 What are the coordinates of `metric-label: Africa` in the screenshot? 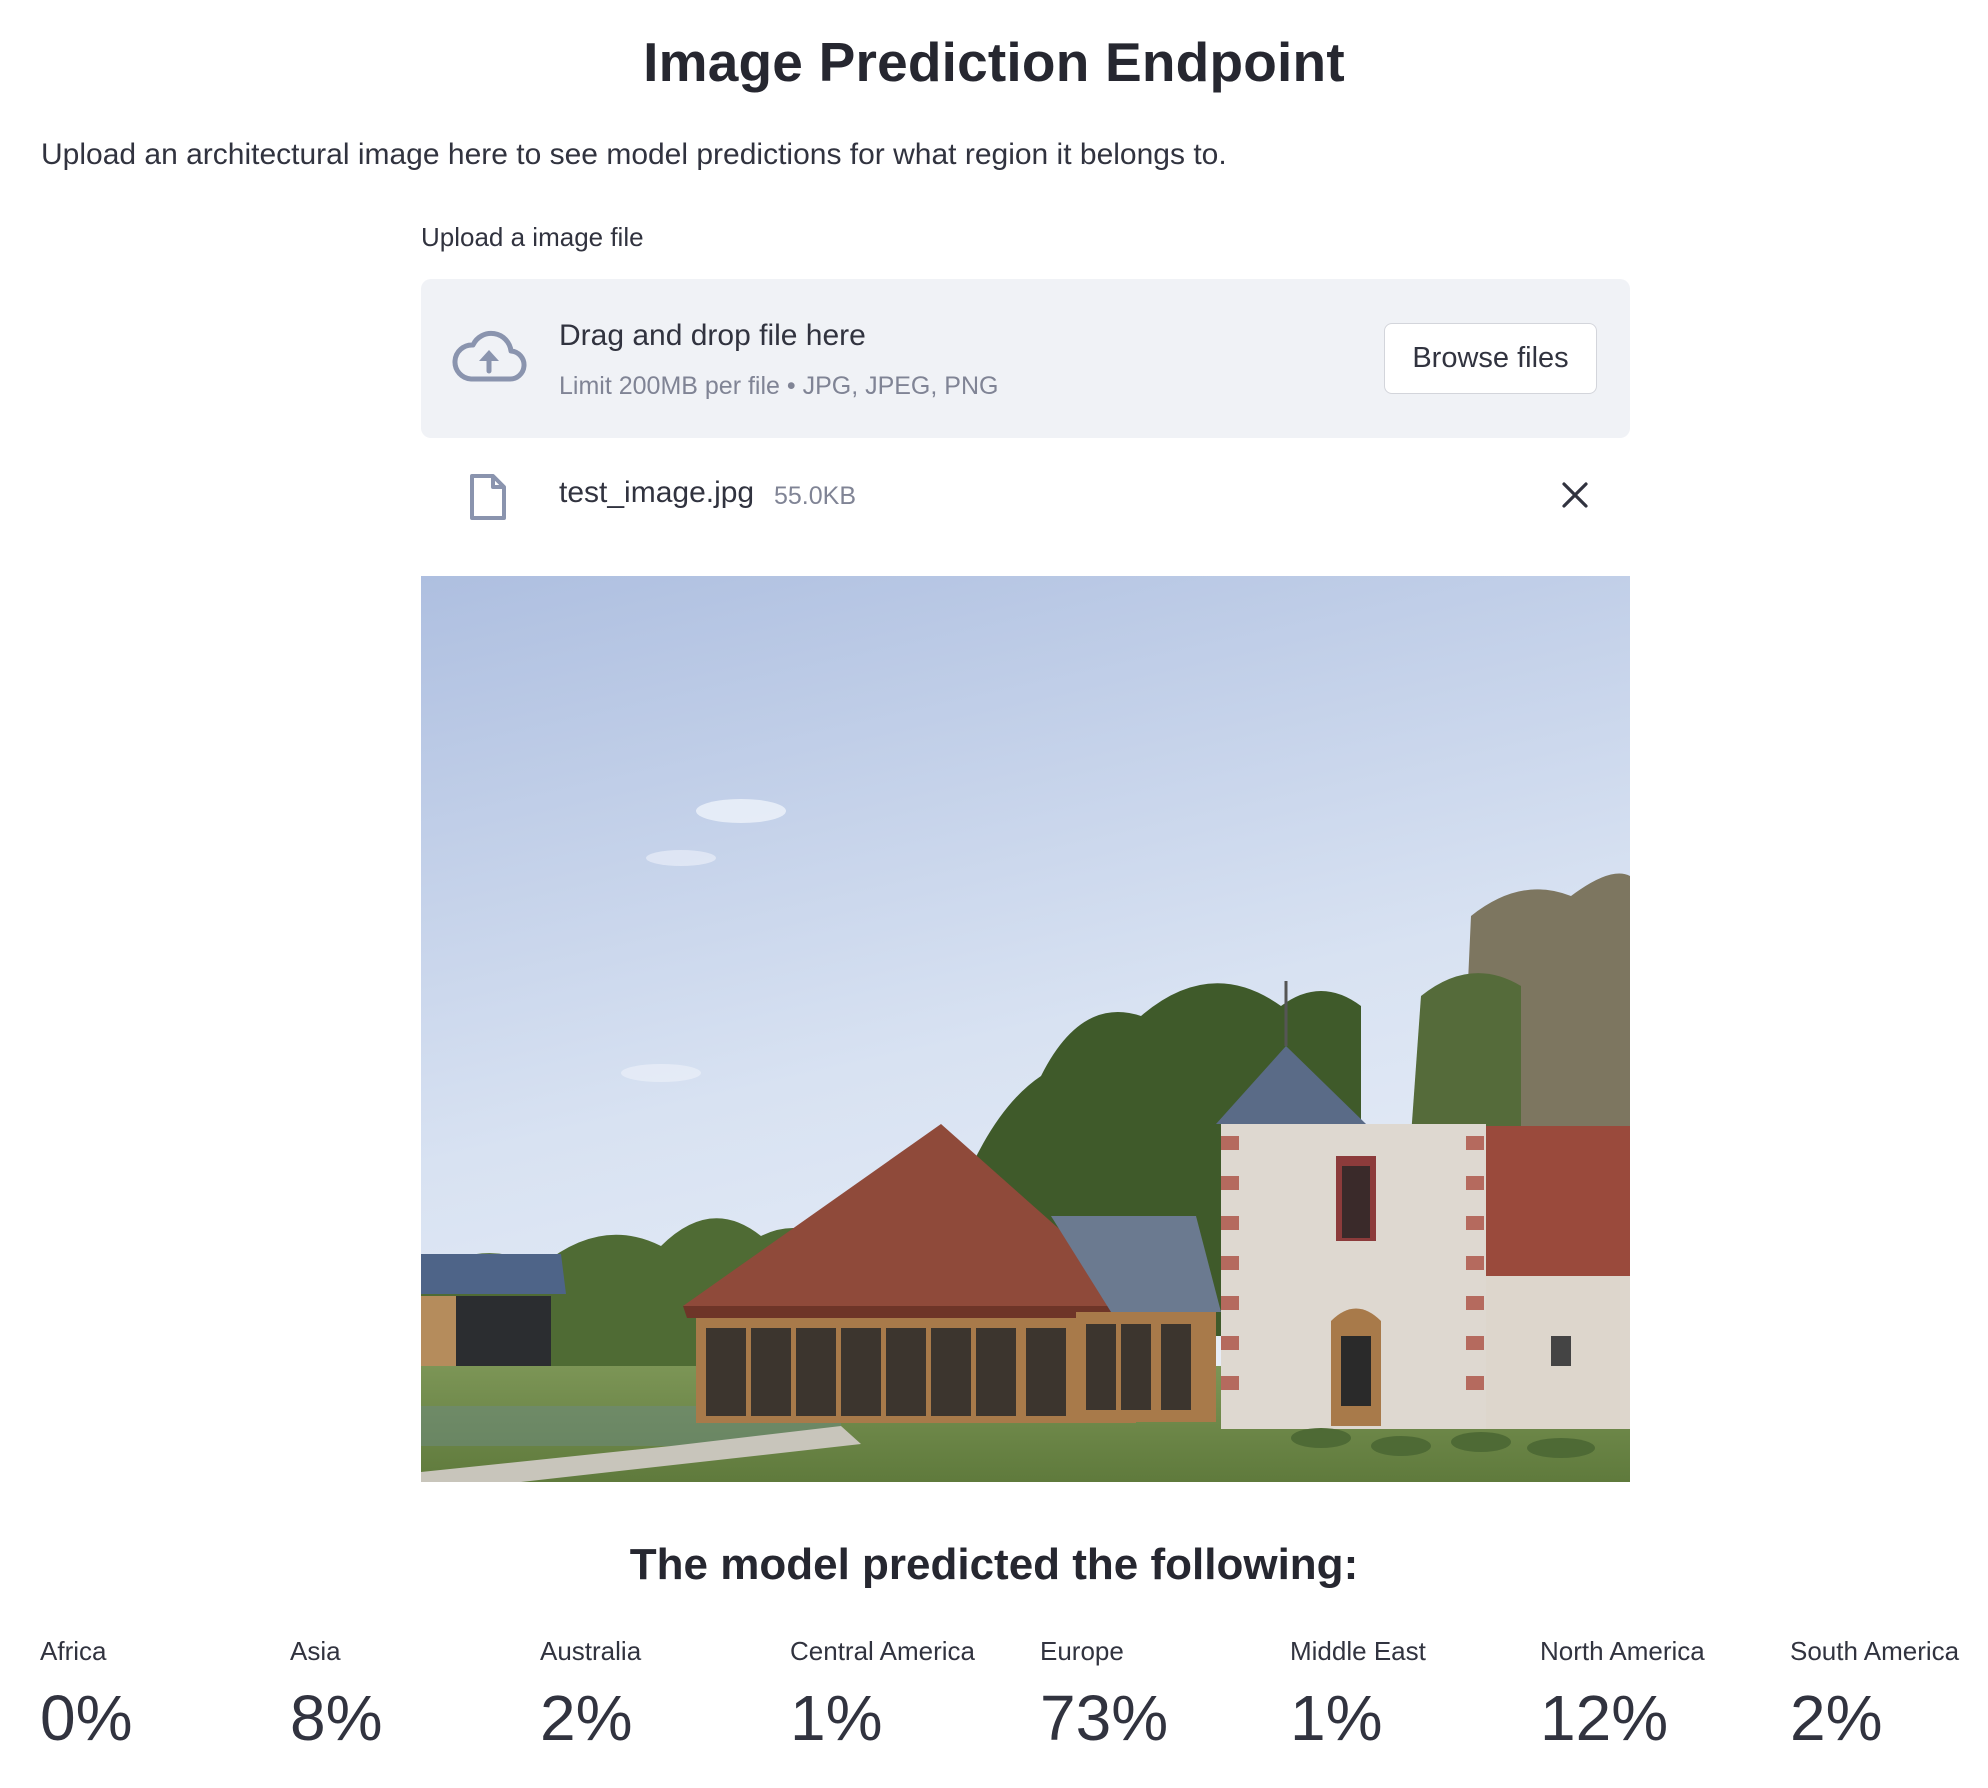 It's located at (73, 1651).